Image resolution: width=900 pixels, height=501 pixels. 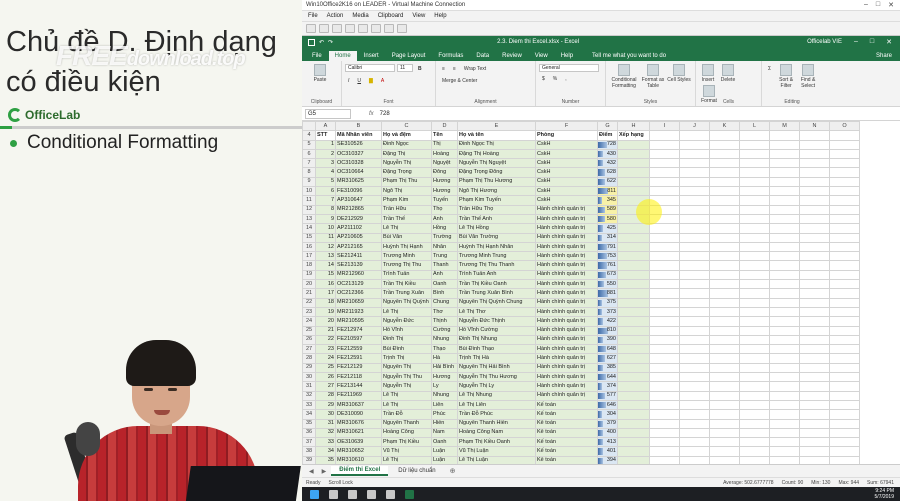 I want to click on score-cell: 881, so click(x=607, y=293).